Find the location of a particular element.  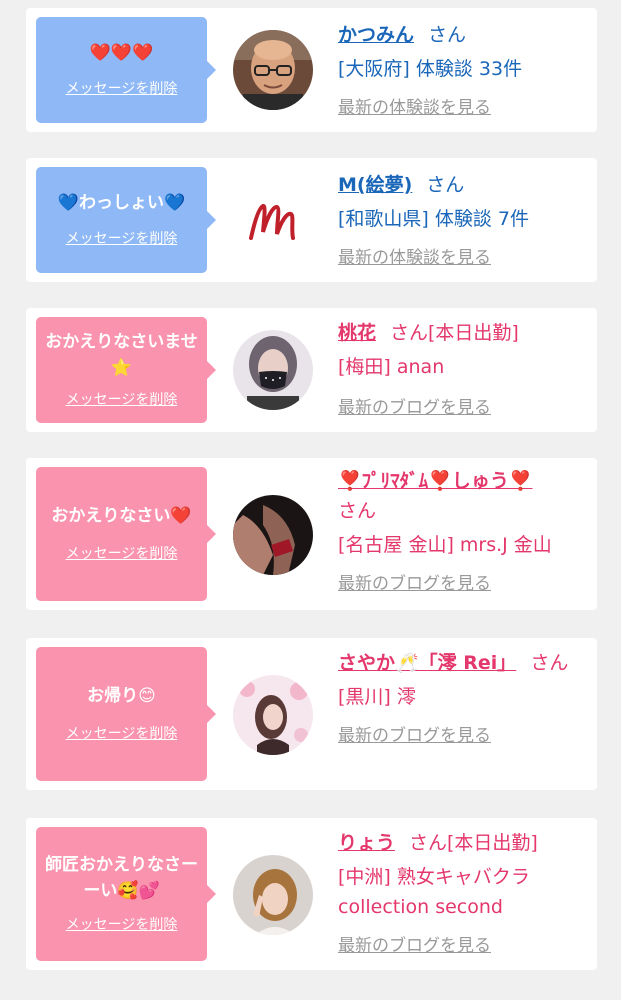

woman-black-mask-photo-icon is located at coordinates (273, 370).